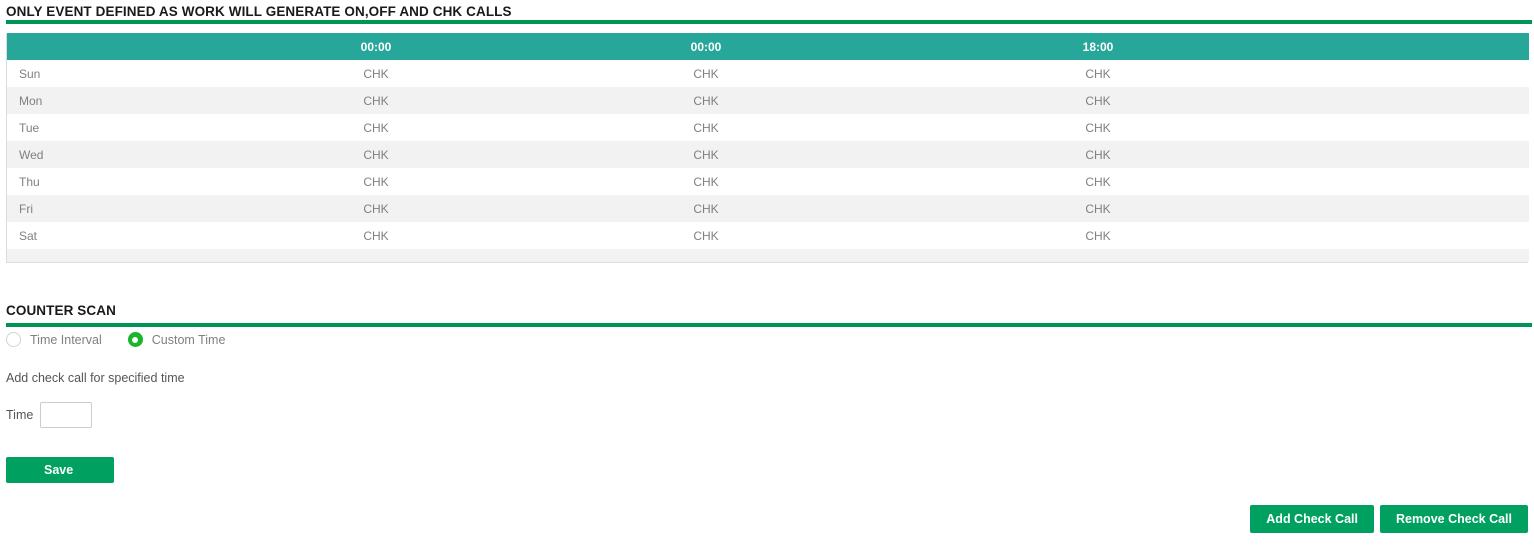  I want to click on scan-mode-radio-group: Time Interval Custom Time, so click(128, 339).